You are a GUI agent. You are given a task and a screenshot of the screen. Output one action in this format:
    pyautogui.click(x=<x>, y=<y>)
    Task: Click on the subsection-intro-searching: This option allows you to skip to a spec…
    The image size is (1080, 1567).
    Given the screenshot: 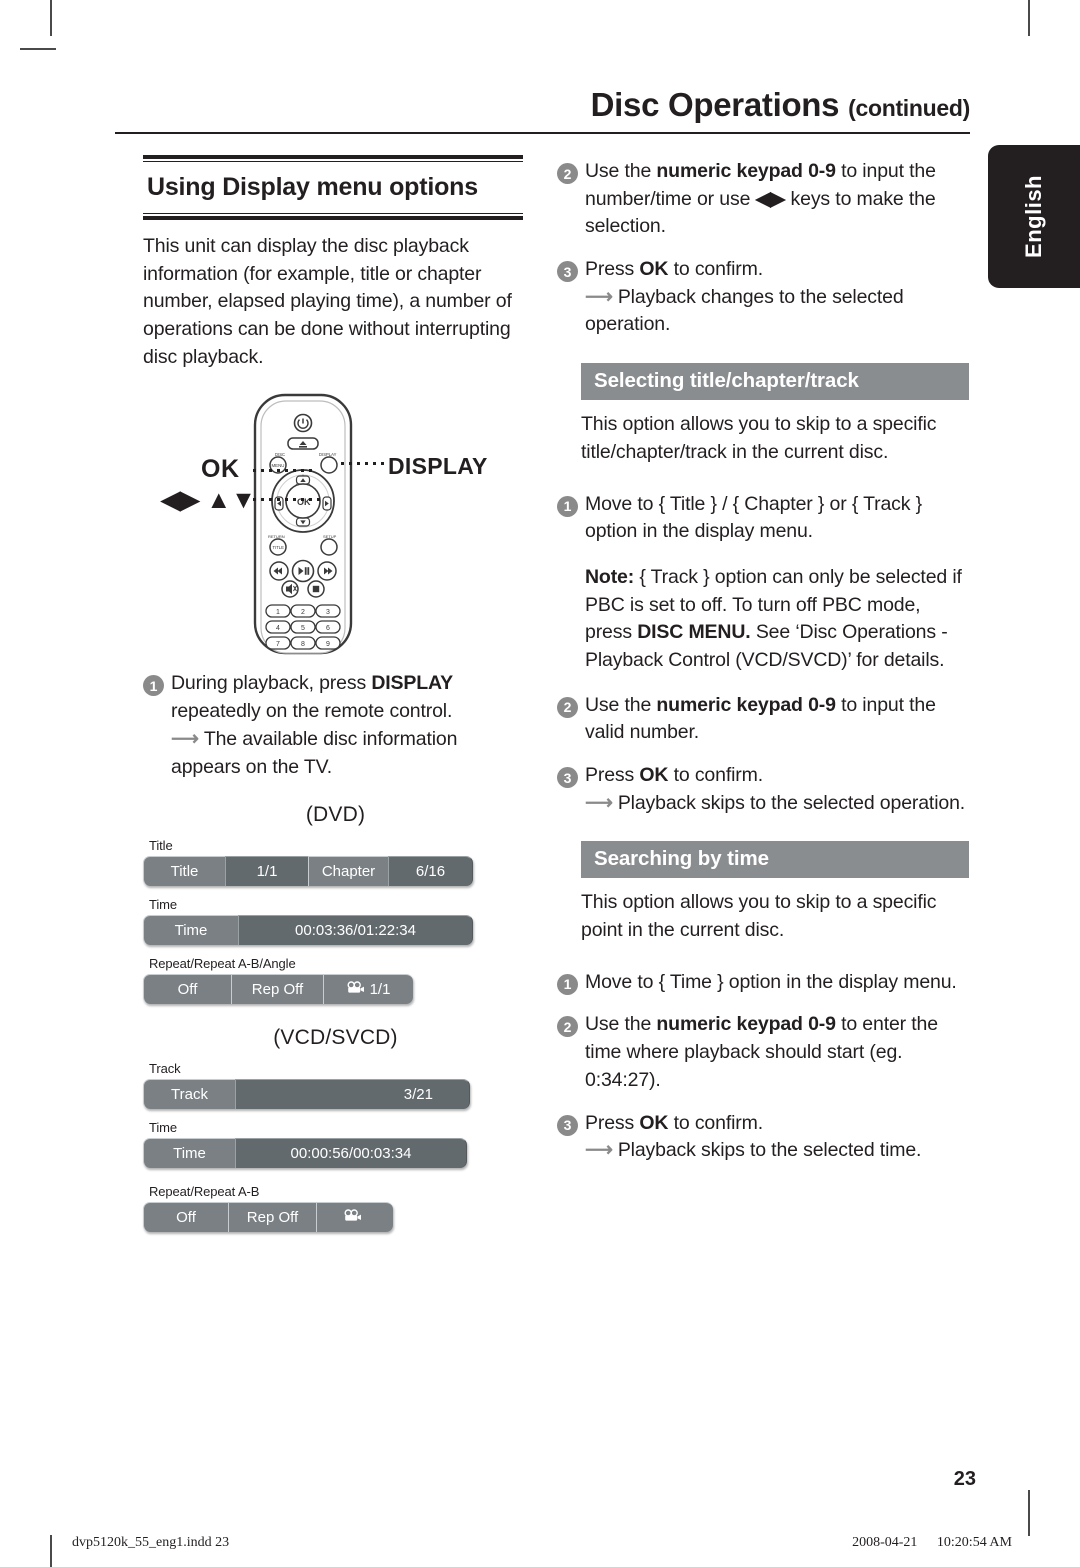 What is the action you would take?
    pyautogui.click(x=759, y=916)
    